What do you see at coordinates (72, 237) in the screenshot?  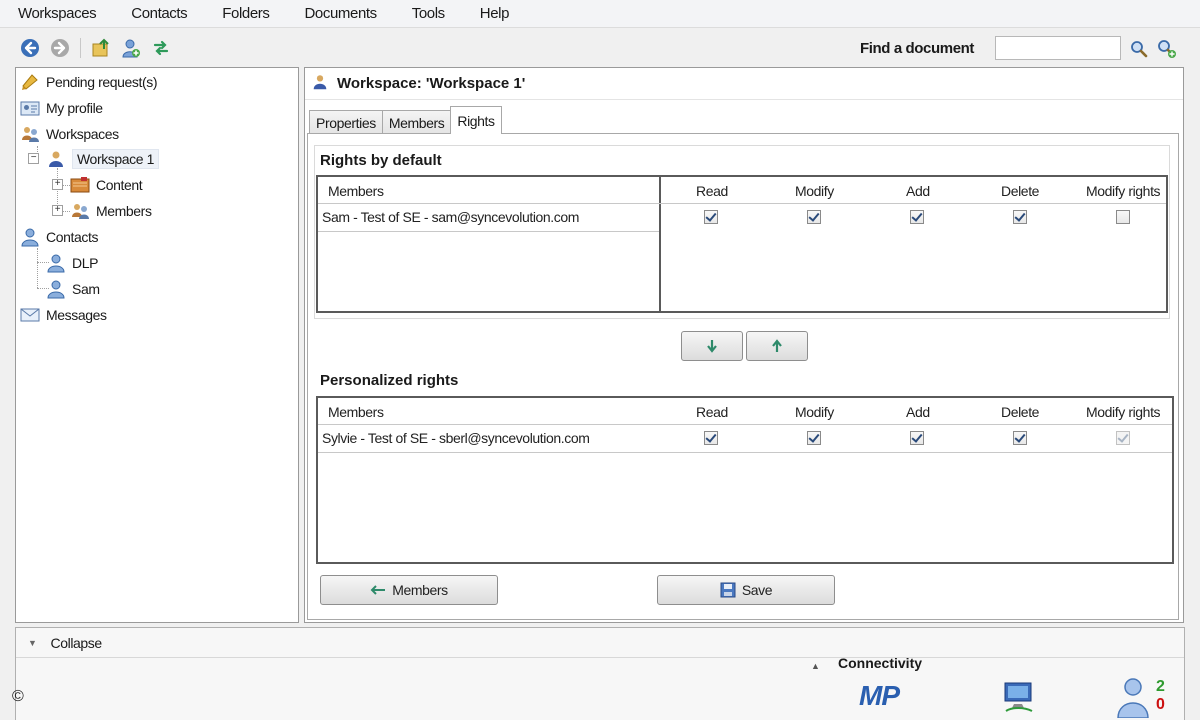 I see `tree-label: Contacts` at bounding box center [72, 237].